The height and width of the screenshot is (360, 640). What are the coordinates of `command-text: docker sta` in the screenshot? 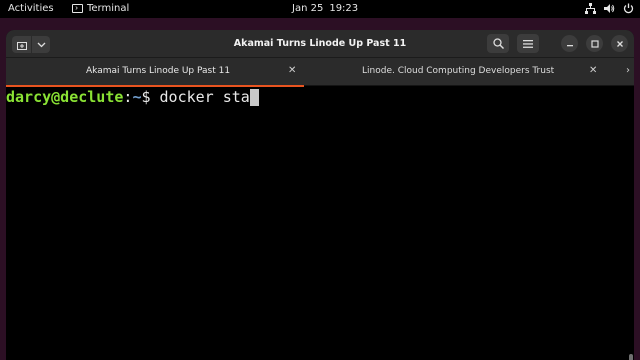 It's located at (204, 97).